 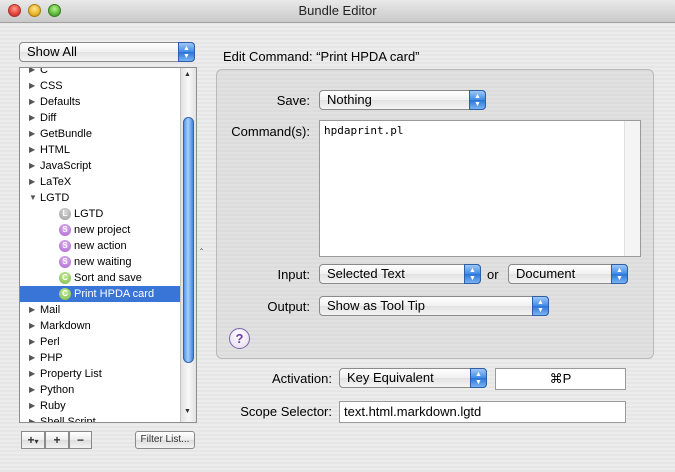 I want to click on activation-popup: Key Equivalent ▲ ▼, so click(x=413, y=378).